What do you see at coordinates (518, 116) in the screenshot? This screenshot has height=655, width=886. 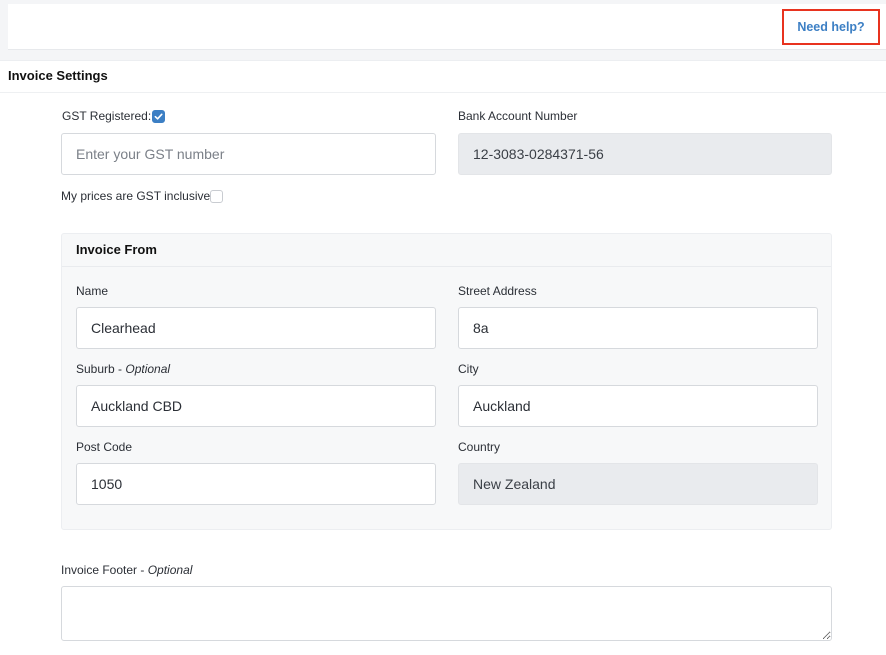 I see `bank-account-label: Bank Account Number` at bounding box center [518, 116].